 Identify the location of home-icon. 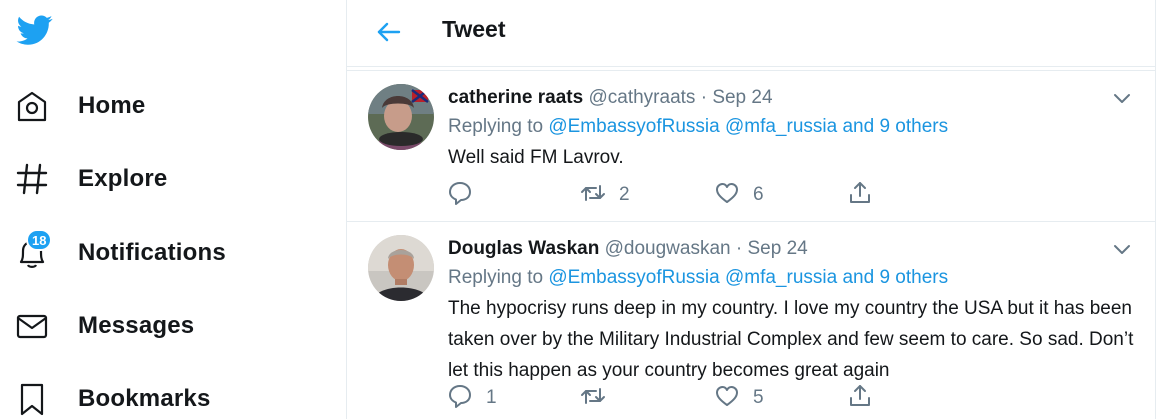
(32, 106).